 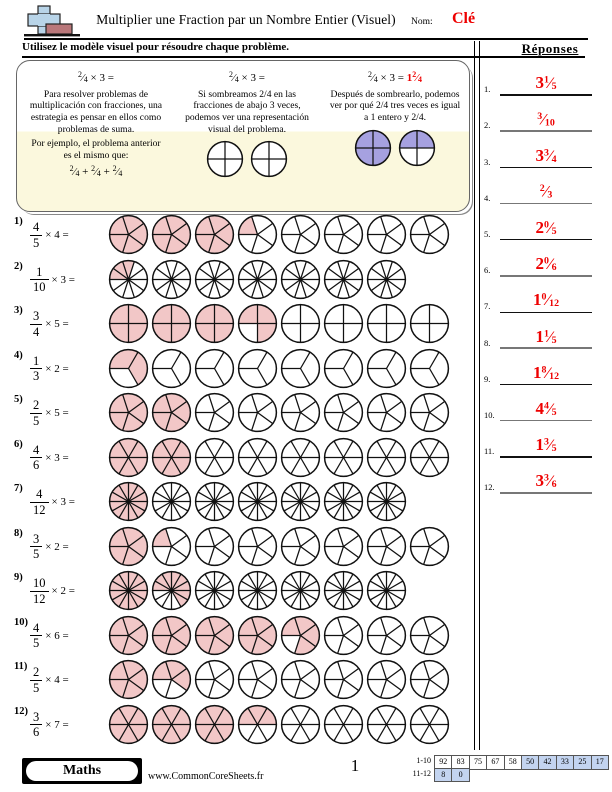 What do you see at coordinates (36, 458) in the screenshot?
I see `problem-fraction: 46` at bounding box center [36, 458].